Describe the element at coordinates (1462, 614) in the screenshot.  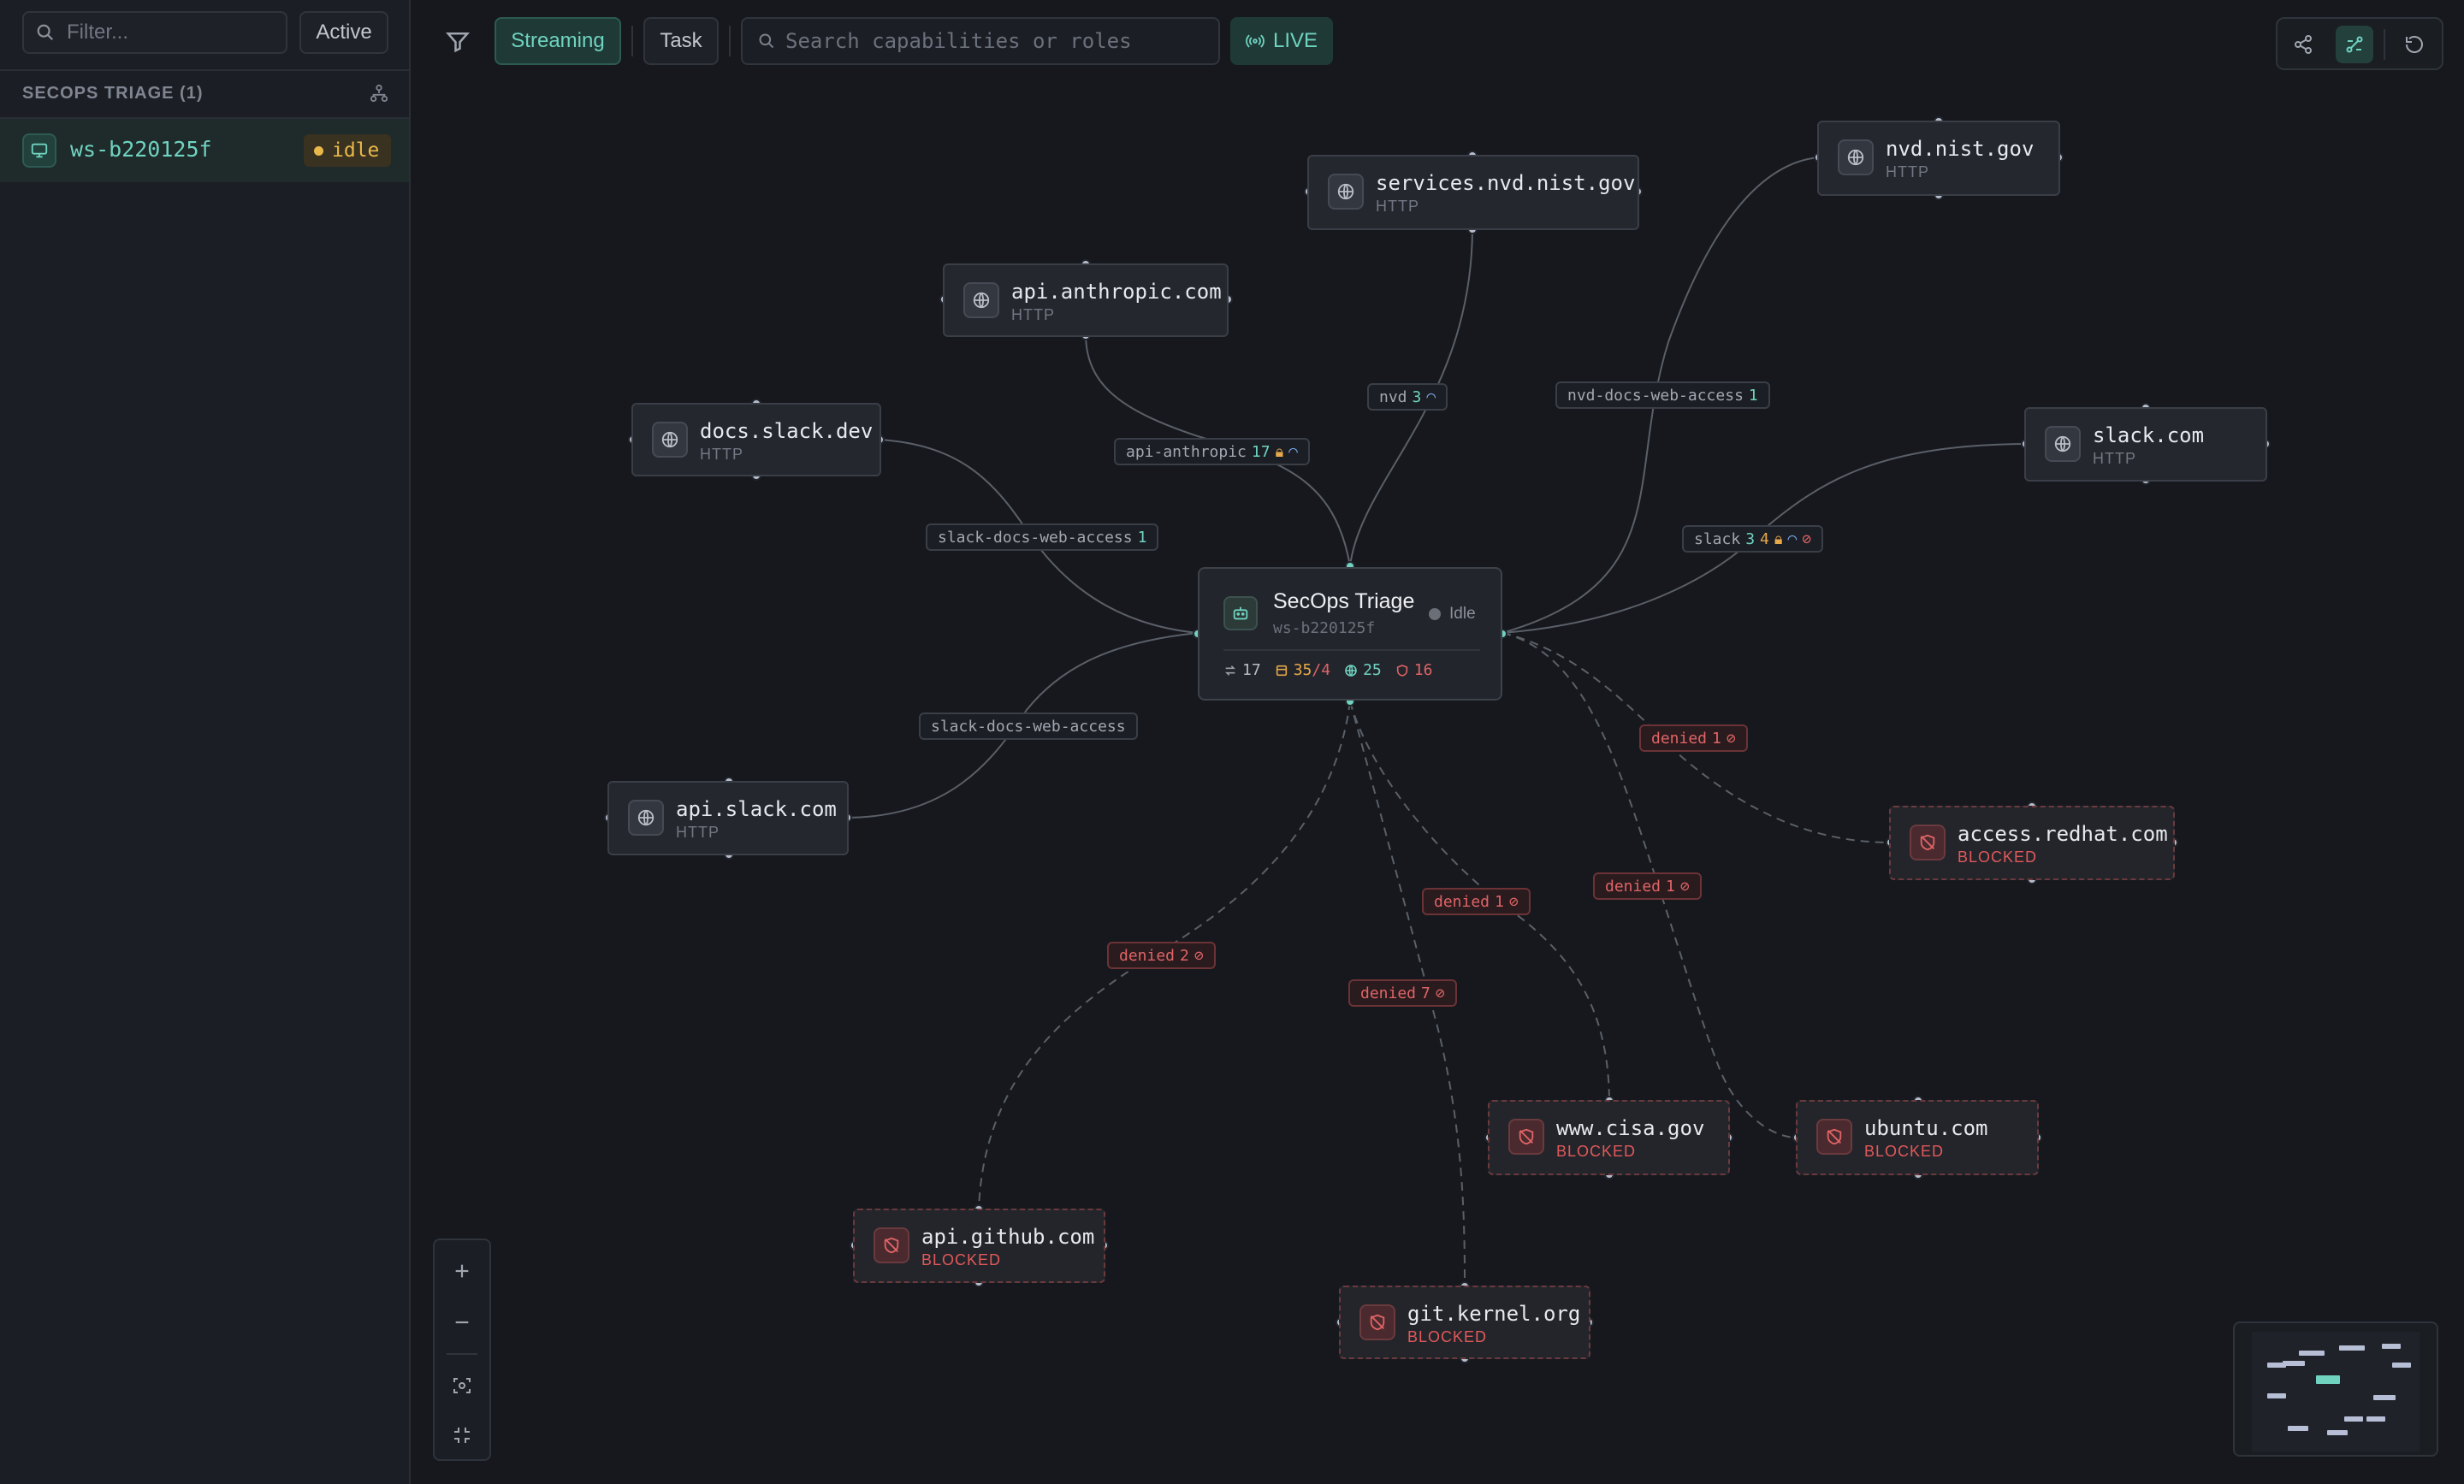
I see `status-text: Idle` at that location.